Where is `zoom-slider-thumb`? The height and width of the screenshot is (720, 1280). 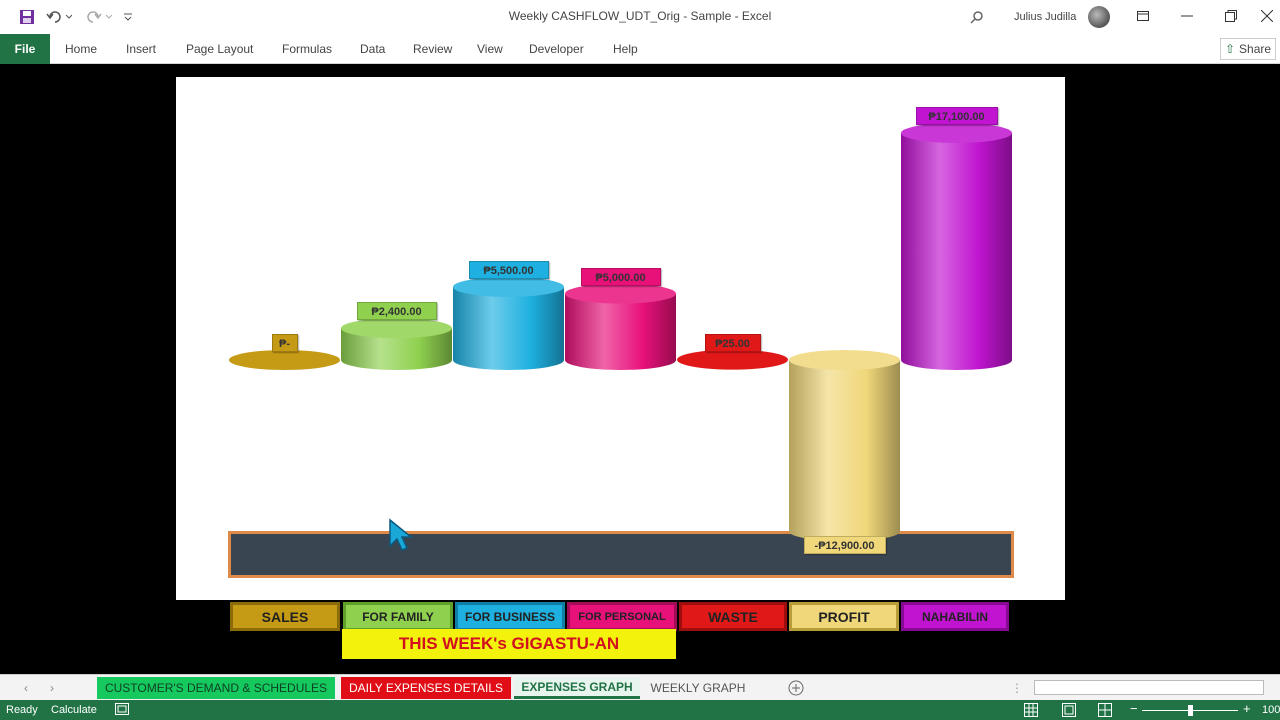 zoom-slider-thumb is located at coordinates (1190, 710).